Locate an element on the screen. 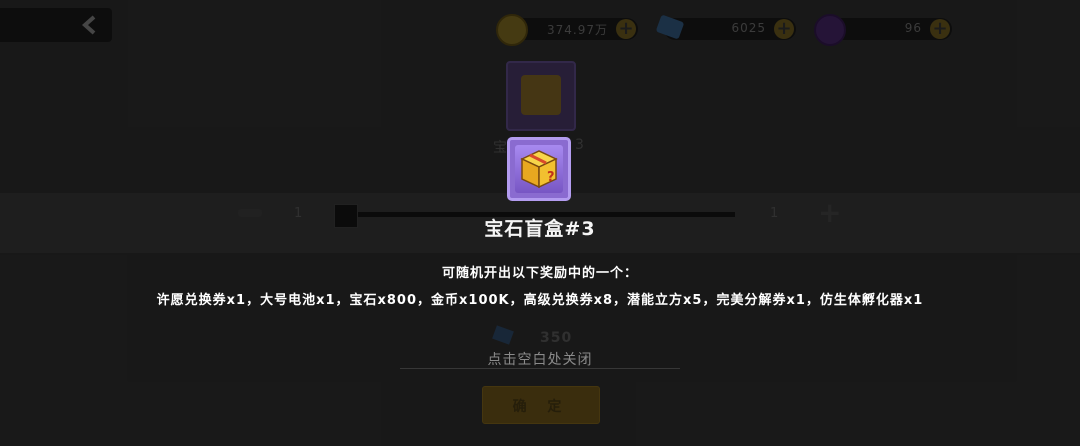 This screenshot has height=446, width=1080. popup-title: 宝石盲盒#3 is located at coordinates (540, 229).